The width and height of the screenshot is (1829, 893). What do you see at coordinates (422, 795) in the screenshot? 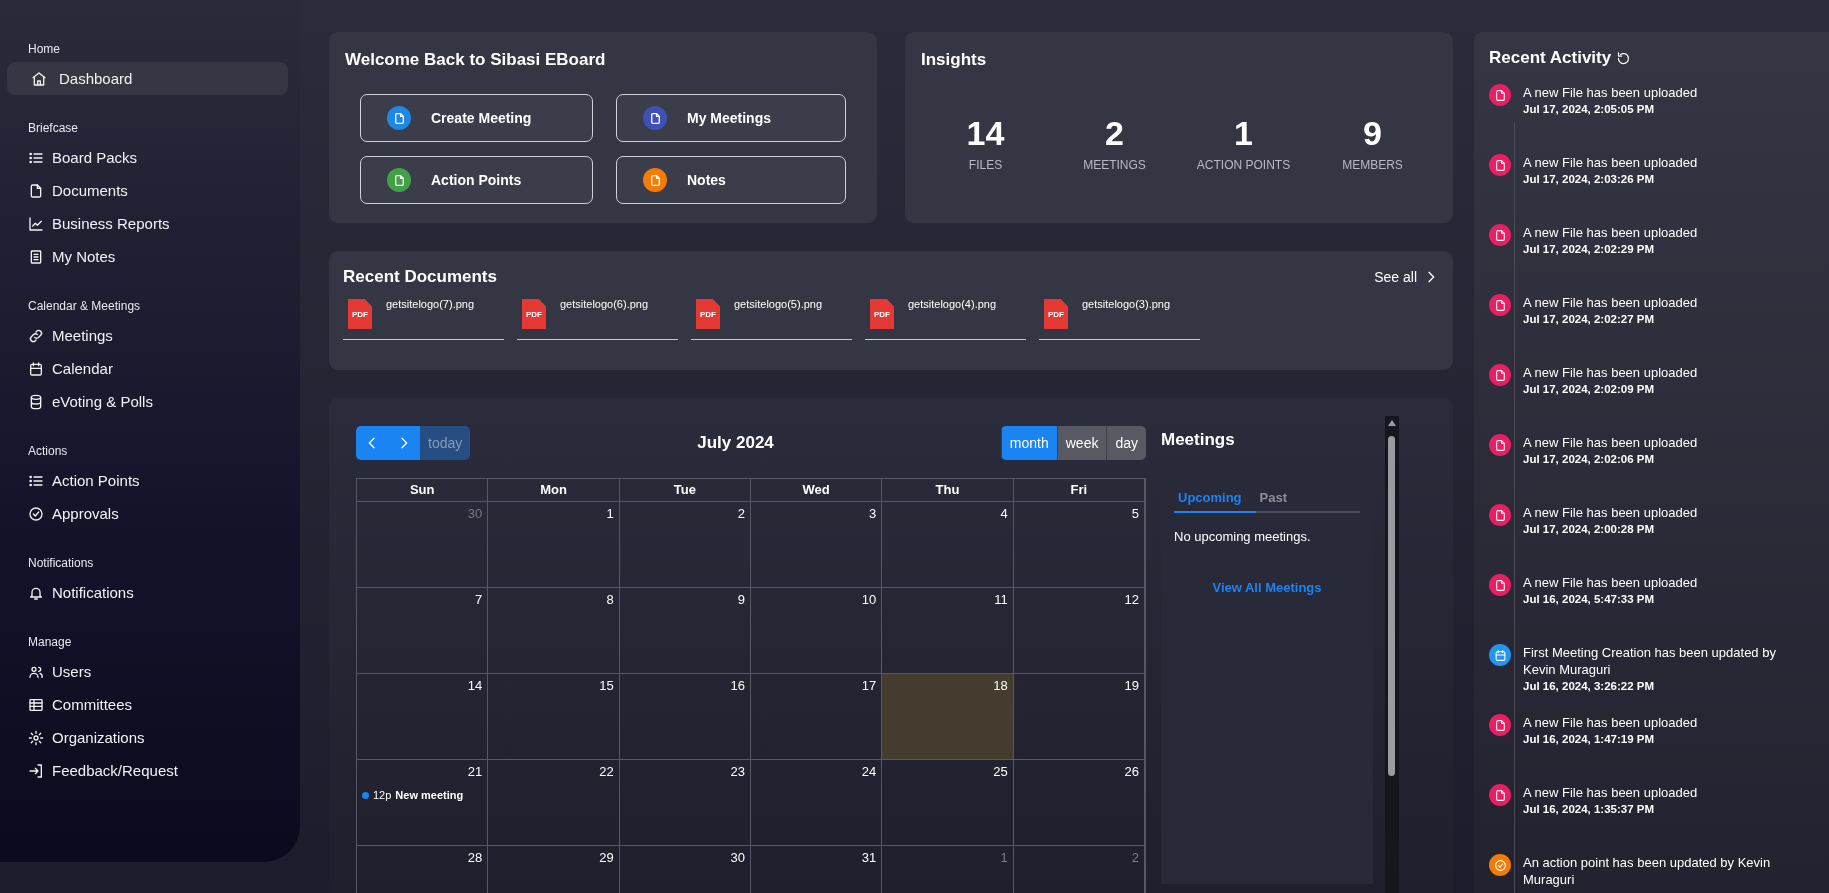
I see `calendar-event: 12p New meeting` at bounding box center [422, 795].